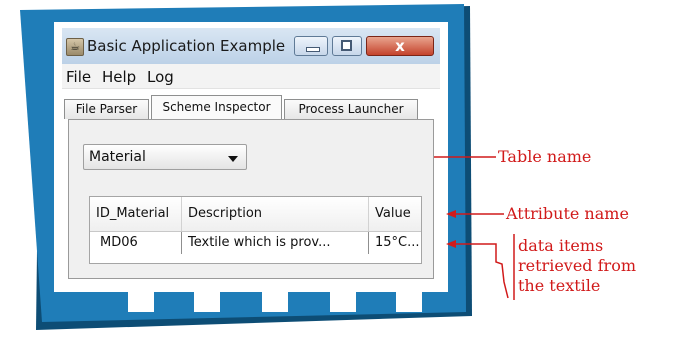 The width and height of the screenshot is (680, 338). I want to click on bracket-data-items, so click(497, 271).